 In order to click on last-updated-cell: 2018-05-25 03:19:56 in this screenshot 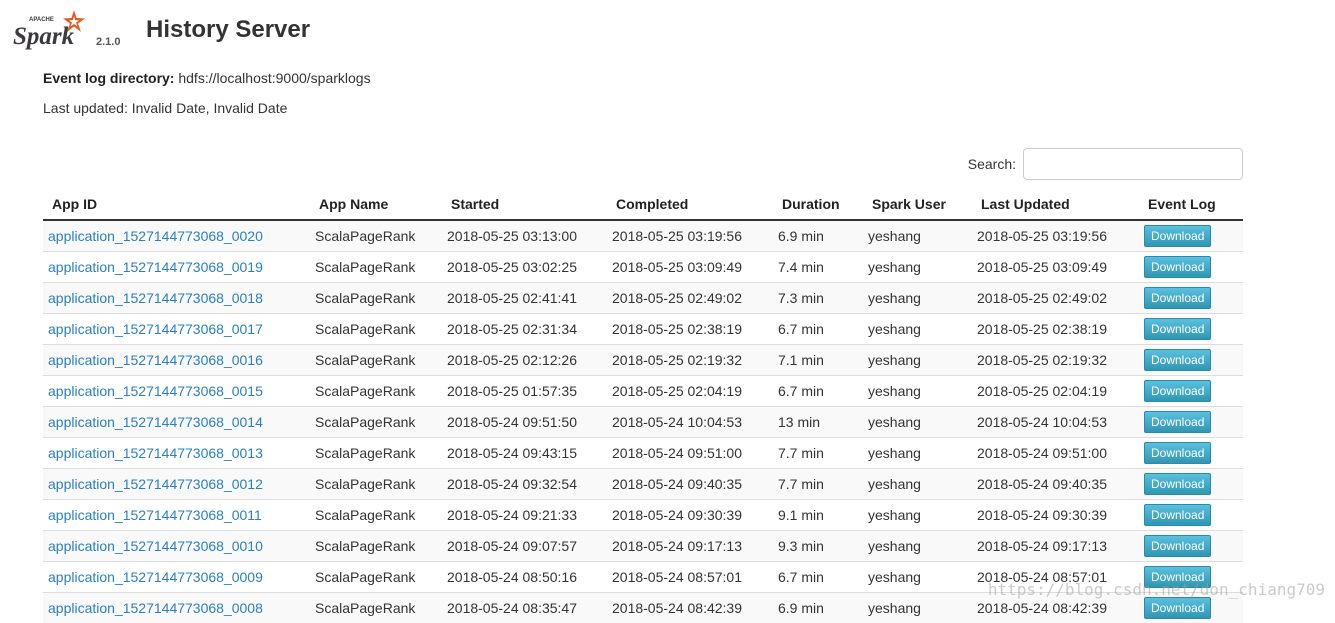, I will do `click(1055, 236)`.